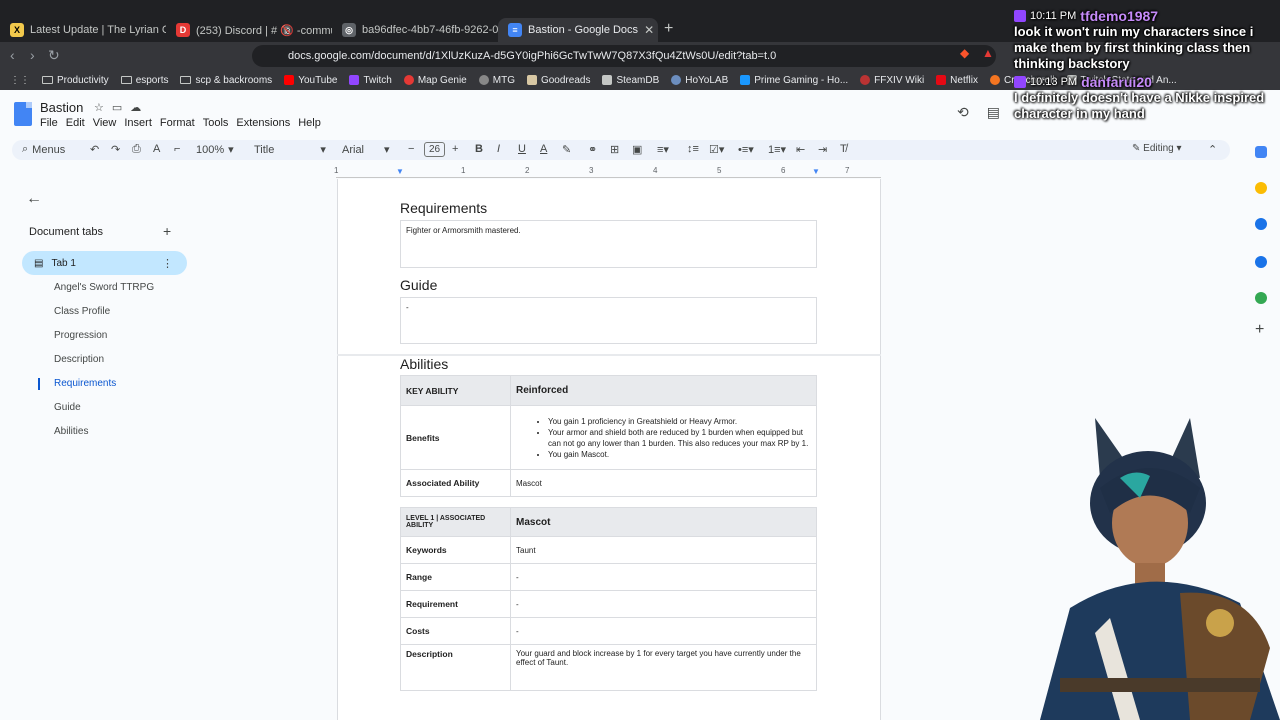 The width and height of the screenshot is (1280, 720). I want to click on menu-edit: Edit, so click(75, 123).